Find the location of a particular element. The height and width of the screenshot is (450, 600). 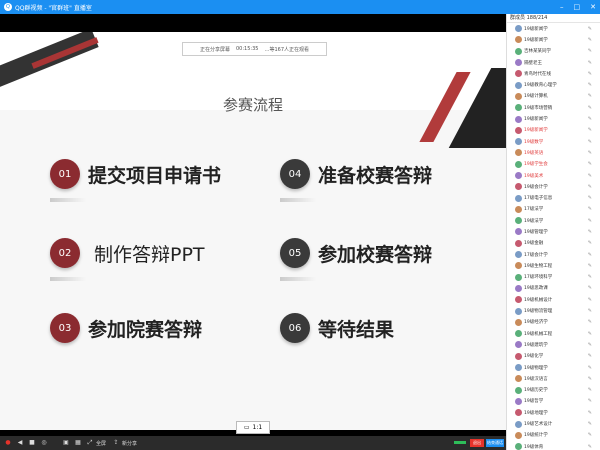

member-row: 19级物理学 ✎ is located at coordinates (553, 367).